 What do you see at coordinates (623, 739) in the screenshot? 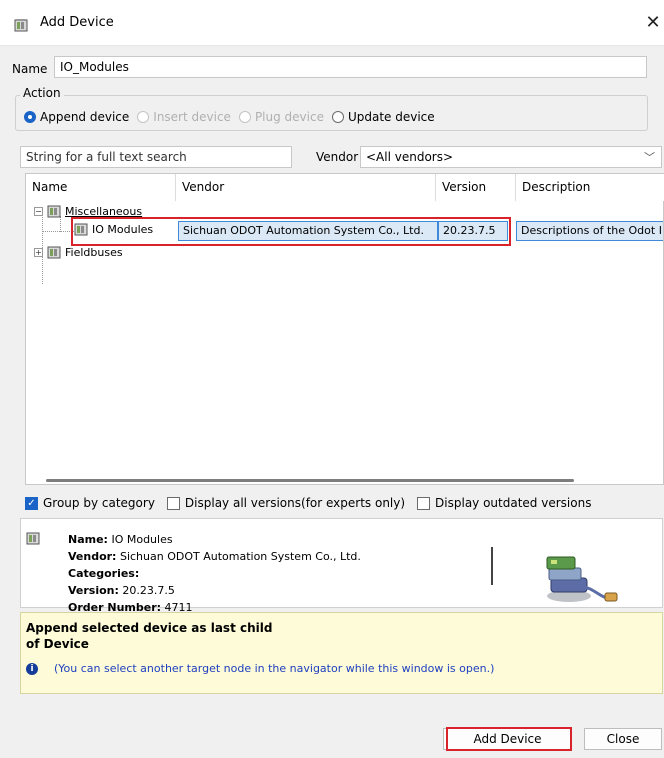
I see `close-button: Close` at bounding box center [623, 739].